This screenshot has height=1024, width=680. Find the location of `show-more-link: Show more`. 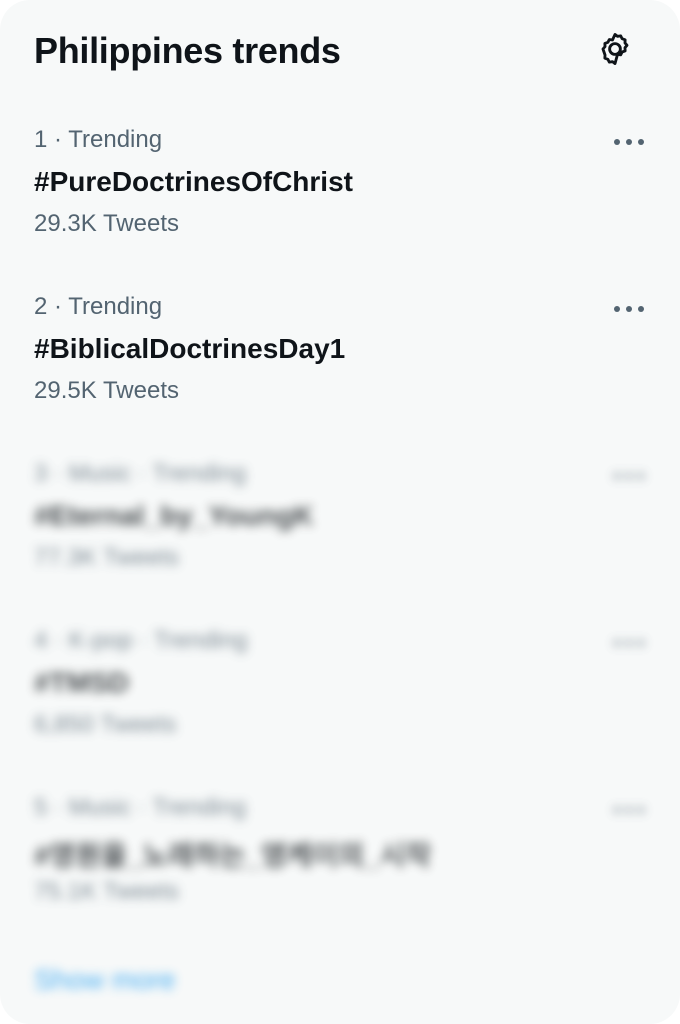

show-more-link: Show more is located at coordinates (105, 980).